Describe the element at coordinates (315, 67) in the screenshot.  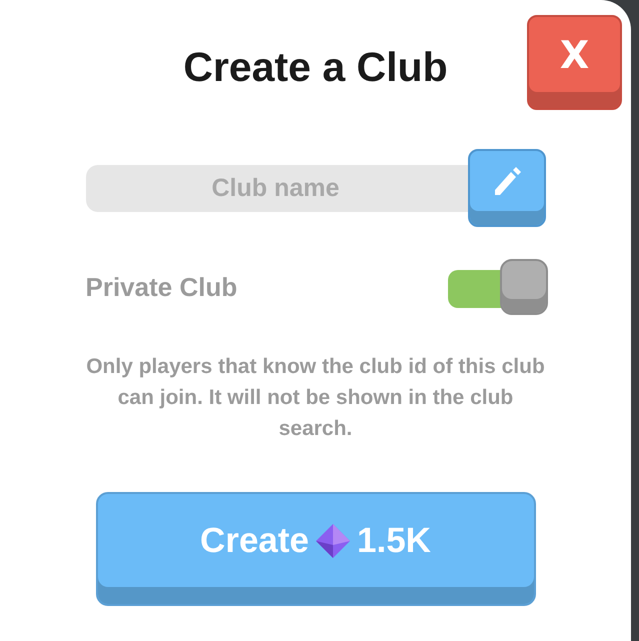
I see `dialog-title: Create a Club` at that location.